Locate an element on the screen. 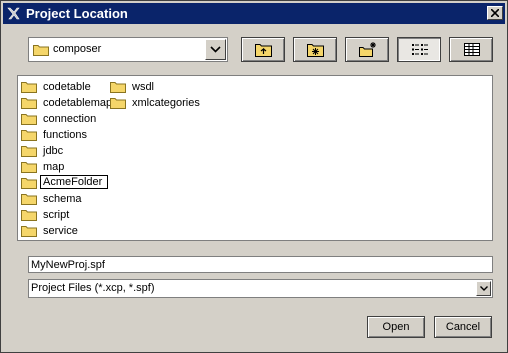 The width and height of the screenshot is (508, 353). open-button: Open is located at coordinates (396, 327).